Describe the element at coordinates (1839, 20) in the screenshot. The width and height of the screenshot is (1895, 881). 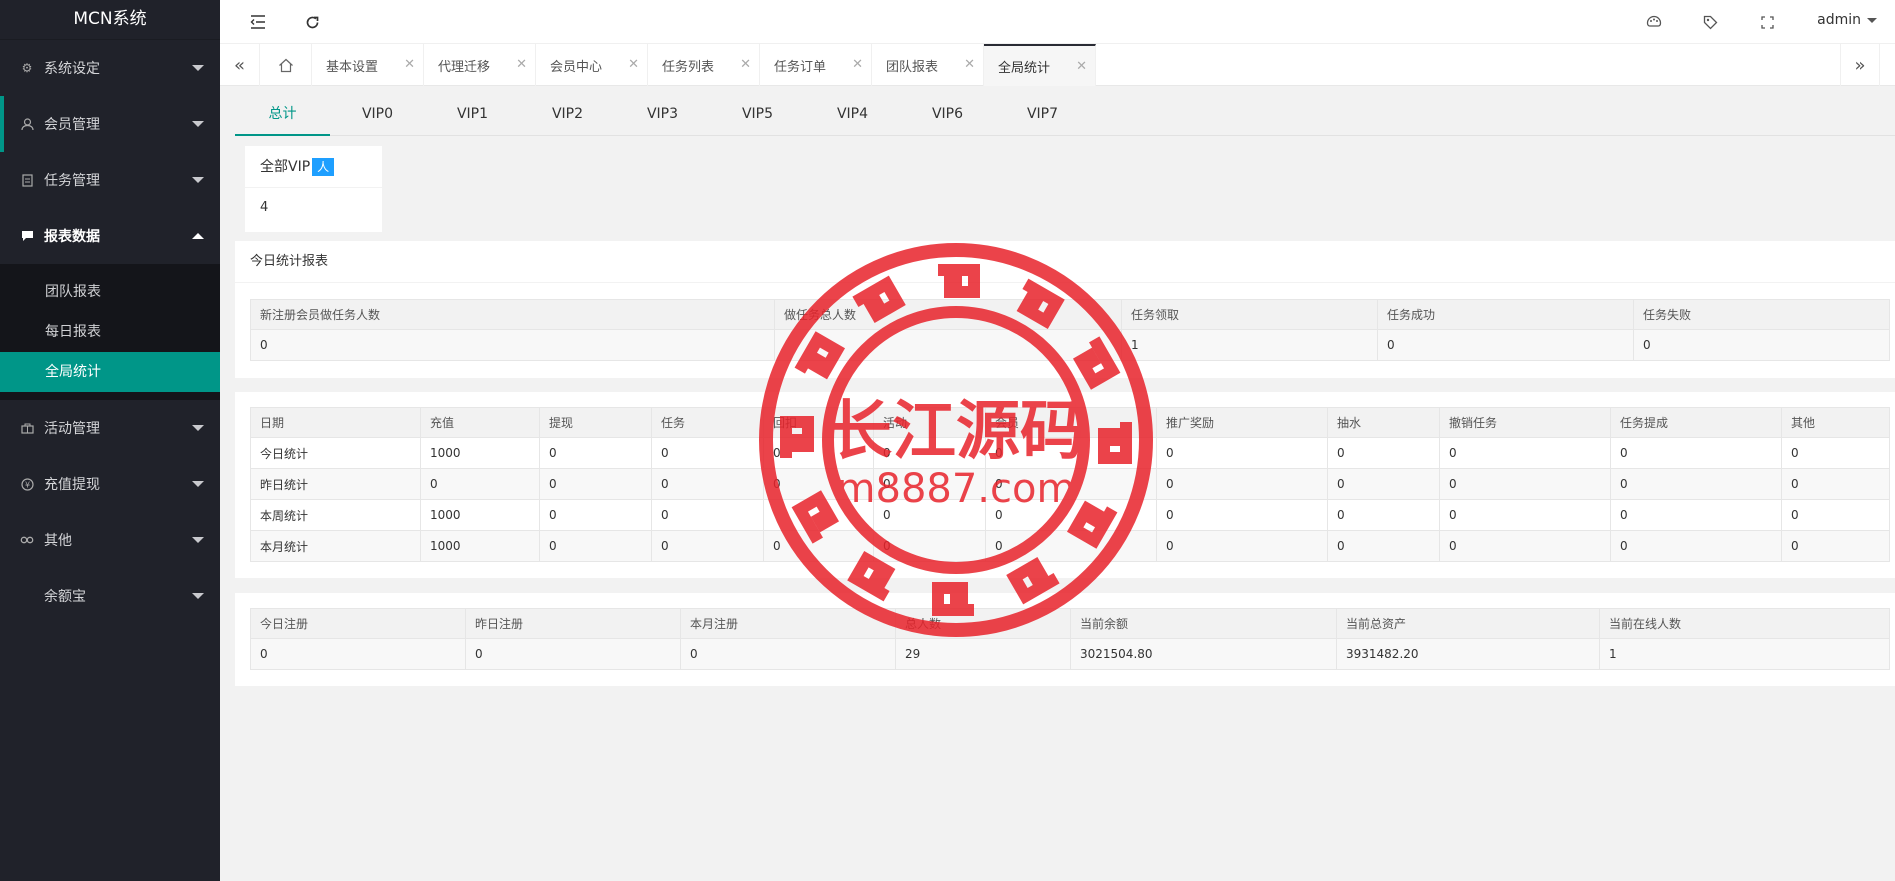
I see `username: admin` at that location.